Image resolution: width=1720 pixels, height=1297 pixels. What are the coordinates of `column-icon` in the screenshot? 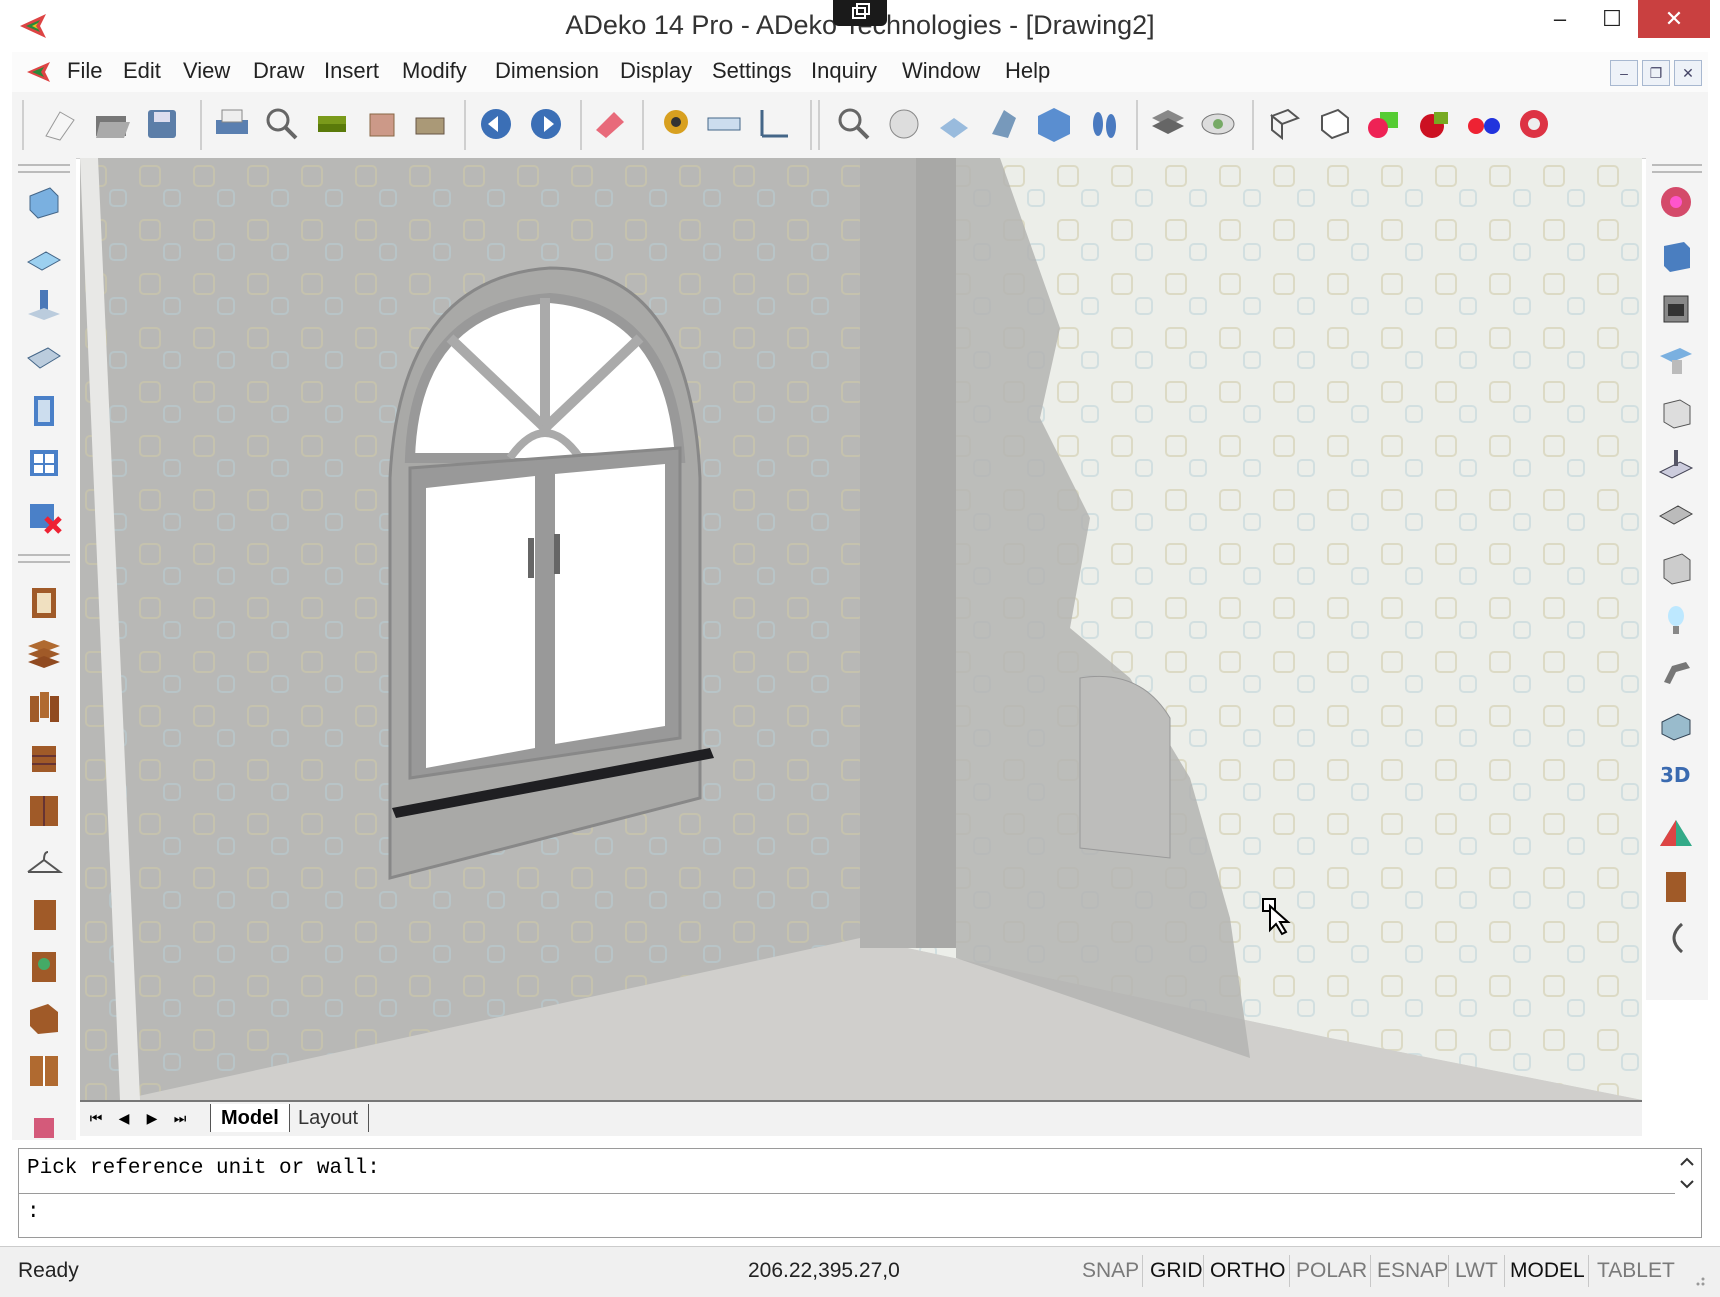 It's located at (44, 306).